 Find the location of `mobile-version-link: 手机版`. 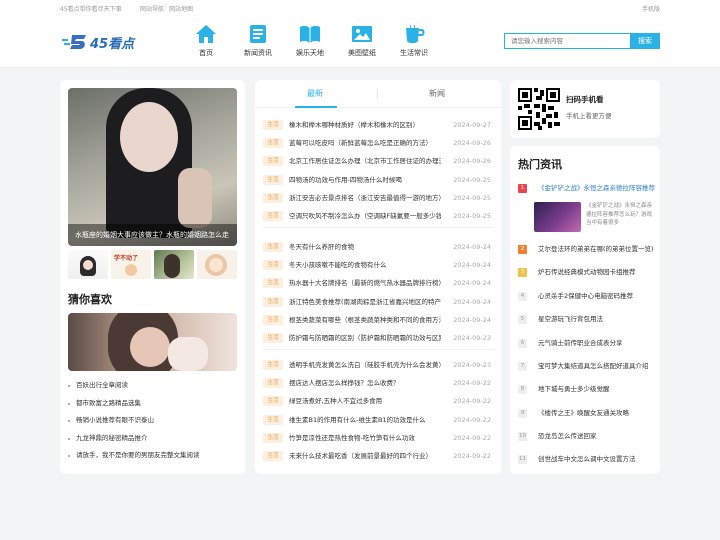

mobile-version-link: 手机版 is located at coordinates (651, 8).